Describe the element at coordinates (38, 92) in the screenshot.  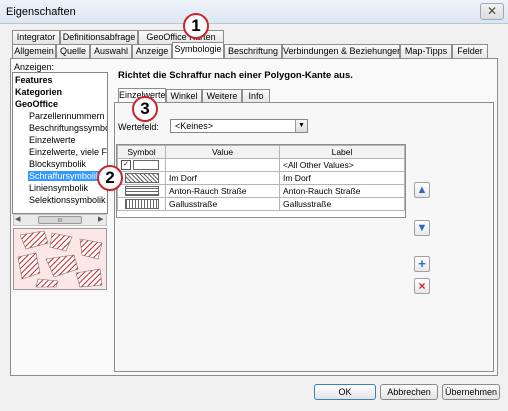
I see `tree-kategorien: Kategorien` at that location.